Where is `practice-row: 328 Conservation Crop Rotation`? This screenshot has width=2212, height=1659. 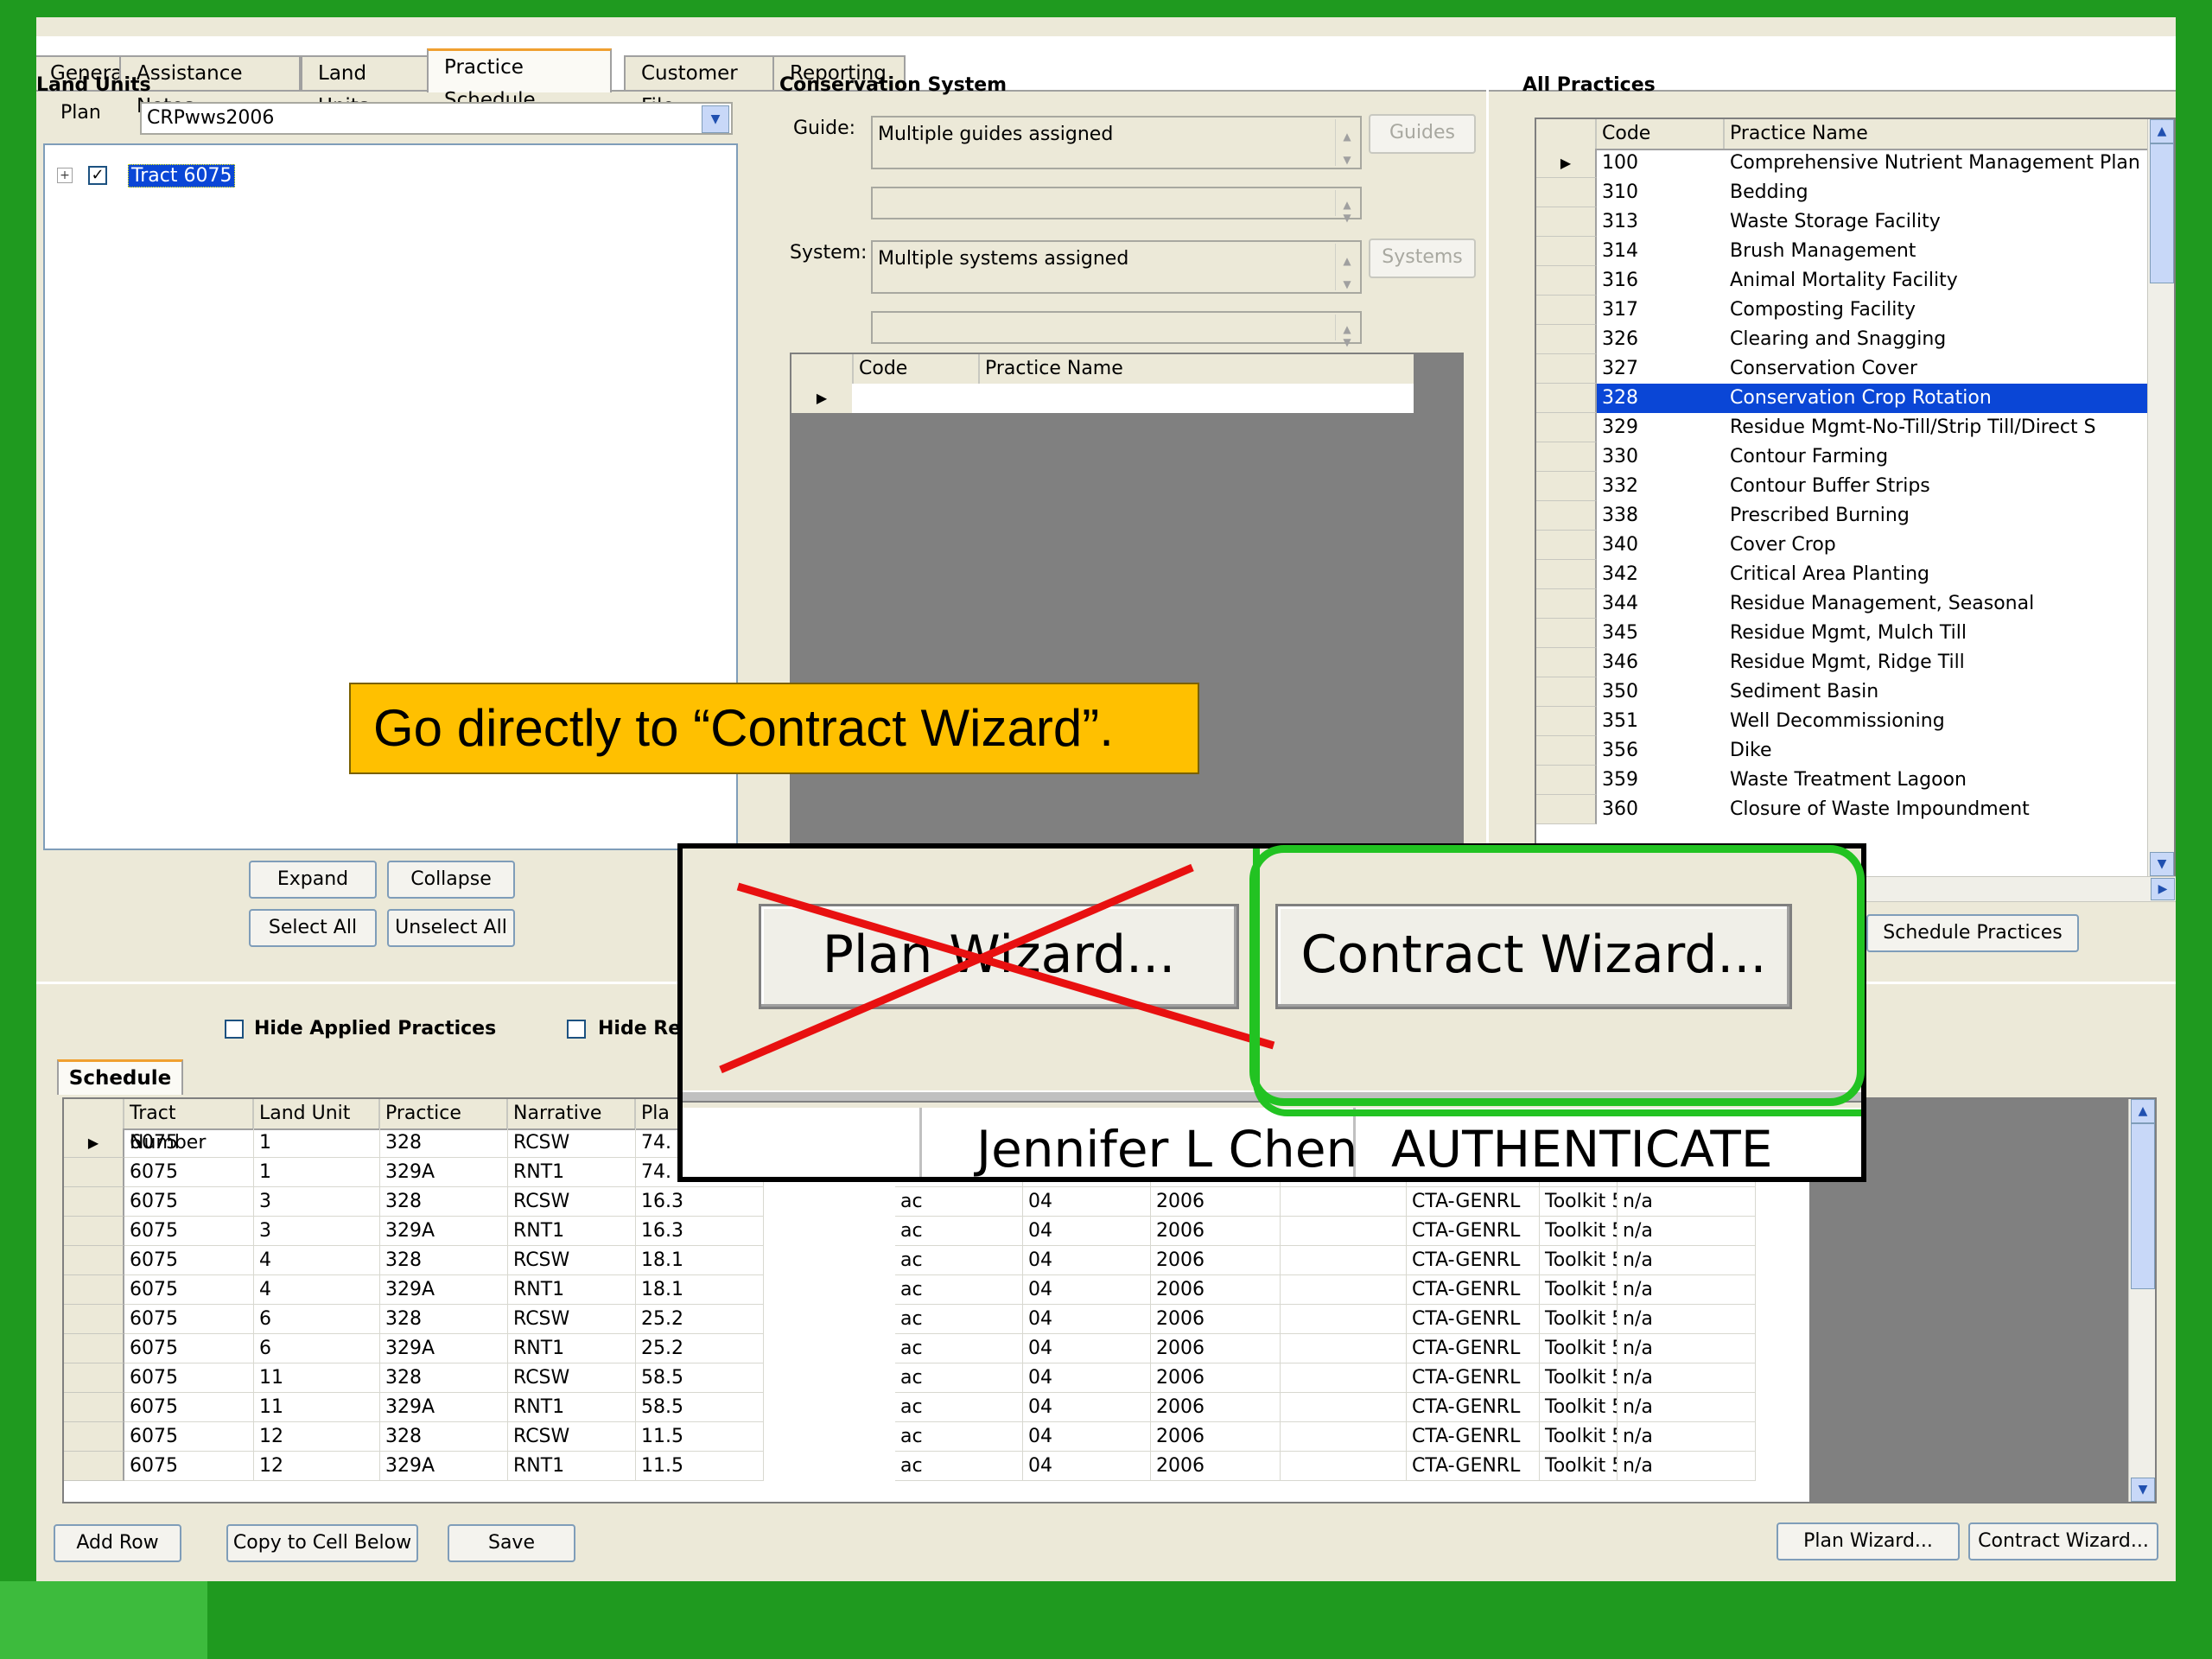
practice-row: 328 Conservation Crop Rotation is located at coordinates (1843, 398).